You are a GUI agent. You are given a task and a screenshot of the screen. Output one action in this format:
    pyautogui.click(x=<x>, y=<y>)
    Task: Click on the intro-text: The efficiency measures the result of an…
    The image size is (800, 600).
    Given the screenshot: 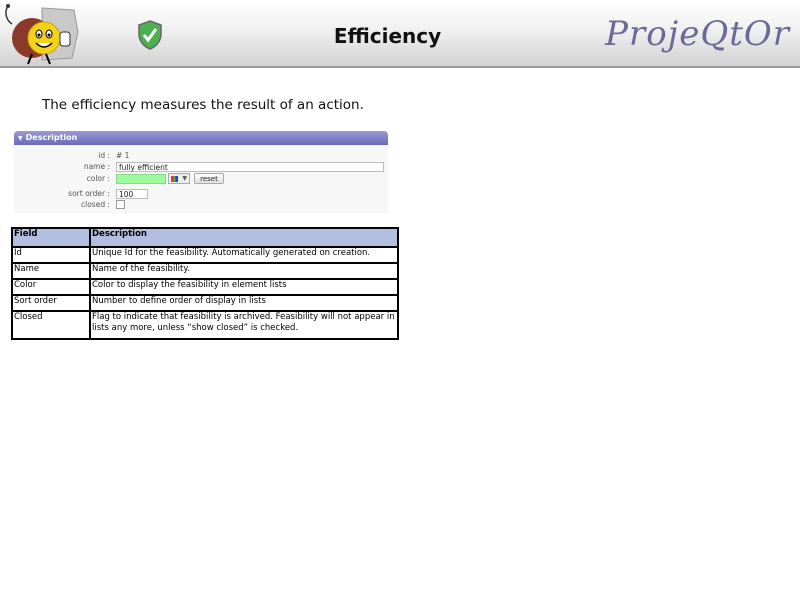 What is the action you would take?
    pyautogui.click(x=203, y=105)
    